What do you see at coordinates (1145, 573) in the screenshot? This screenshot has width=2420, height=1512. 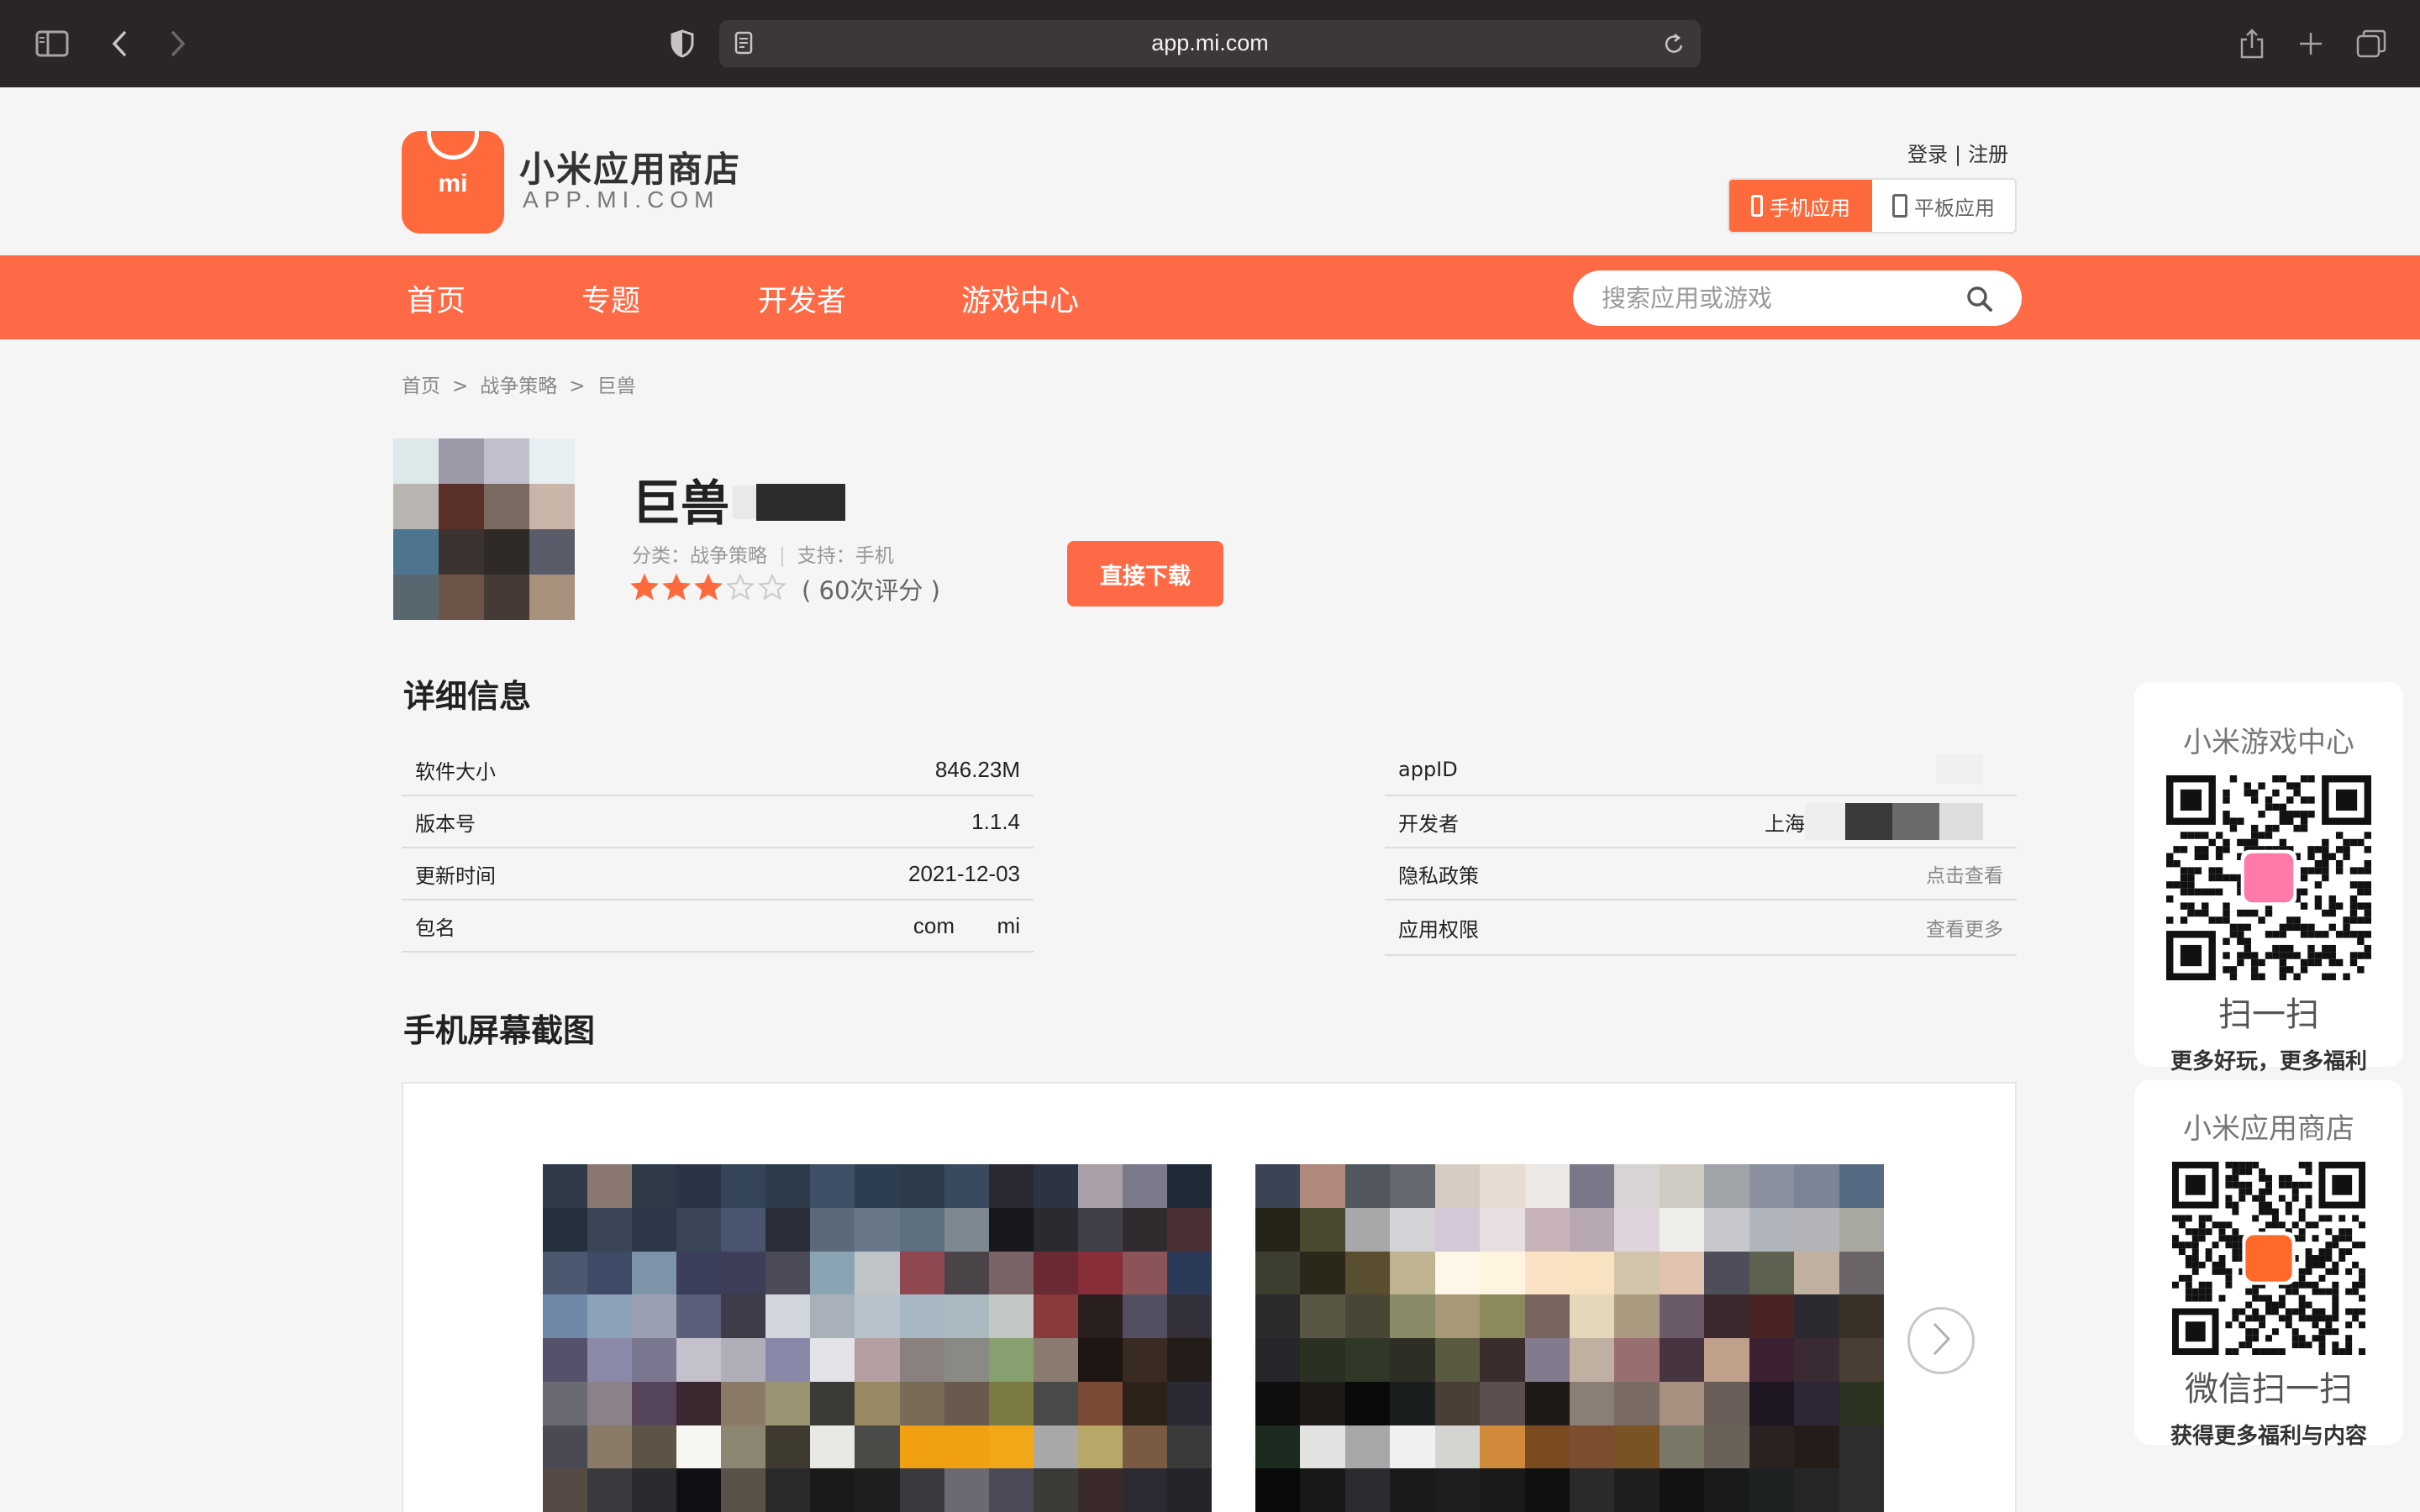 I see `download-button: 直接下载` at bounding box center [1145, 573].